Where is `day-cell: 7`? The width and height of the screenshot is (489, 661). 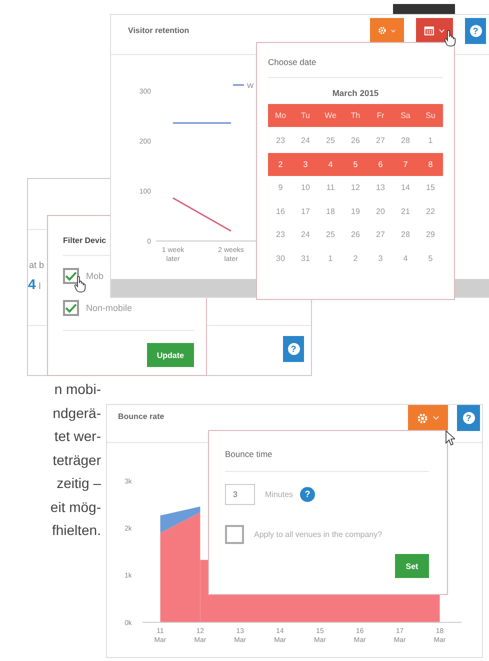
day-cell: 7 is located at coordinates (405, 164).